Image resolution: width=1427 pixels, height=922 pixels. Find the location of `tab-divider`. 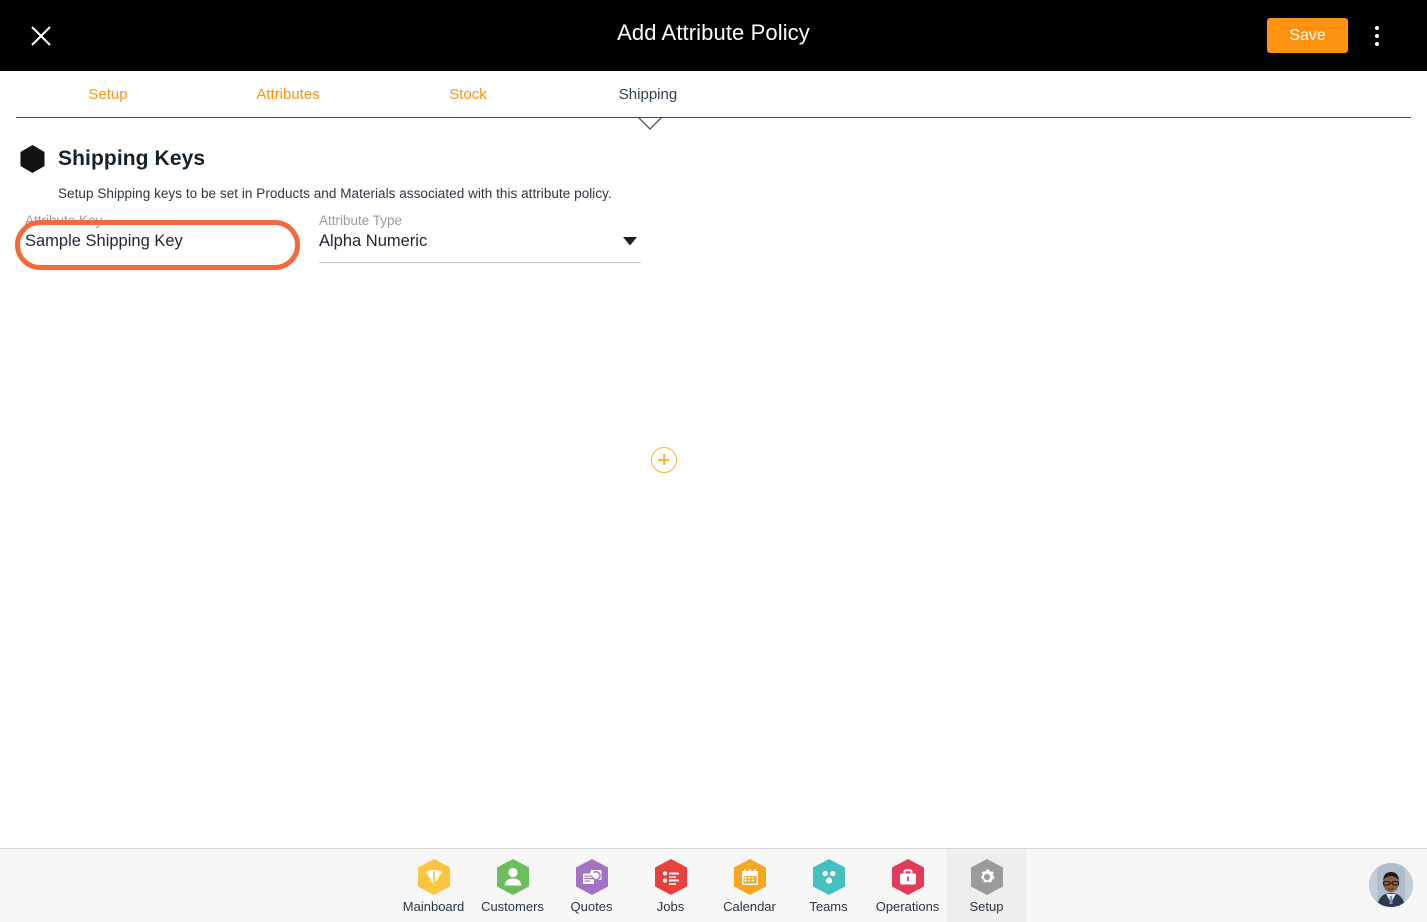

tab-divider is located at coordinates (713, 117).